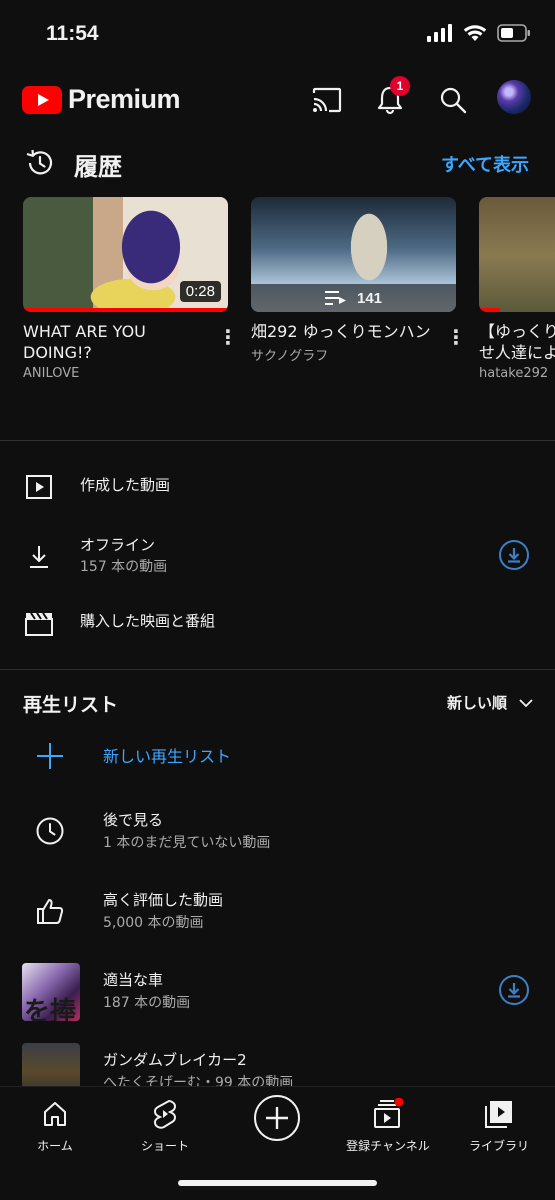 The width and height of the screenshot is (555, 1200). I want to click on library-item-title: 購入した映画と番組, so click(148, 621).